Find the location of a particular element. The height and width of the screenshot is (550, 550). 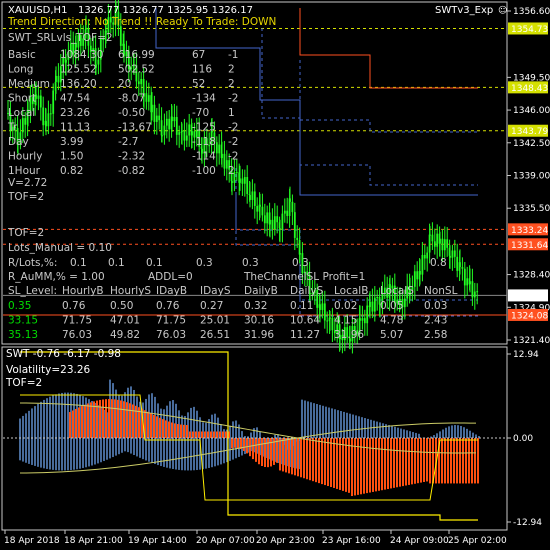

price-tag: 1348.43 is located at coordinates (528, 87).